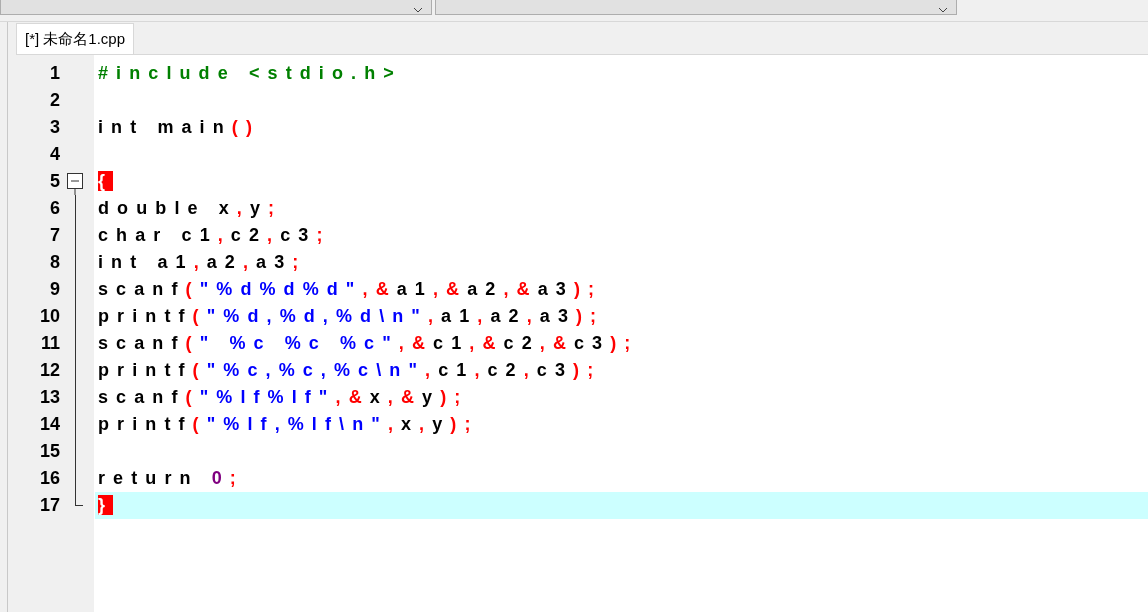 The width and height of the screenshot is (1148, 612). I want to click on code-line: scanf(" %c %c %c",&c1,&c2,&c3);, so click(368, 343).